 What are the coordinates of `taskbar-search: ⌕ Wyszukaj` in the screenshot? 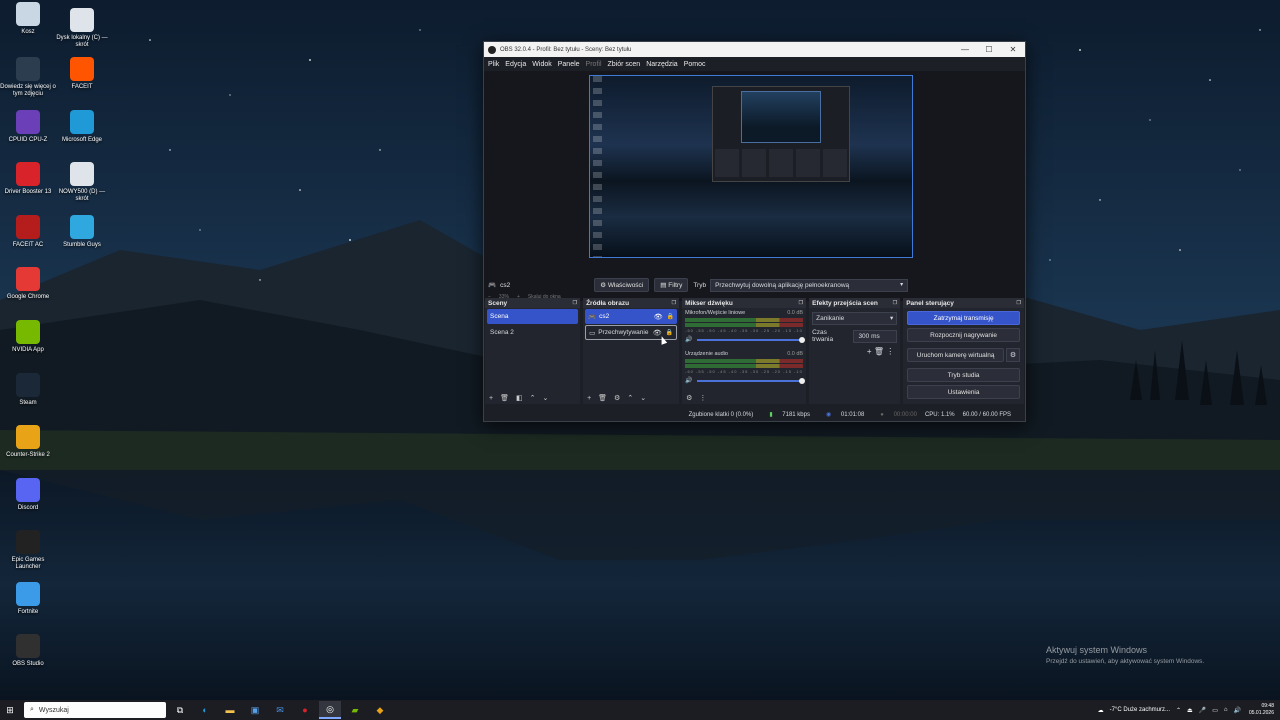 It's located at (95, 710).